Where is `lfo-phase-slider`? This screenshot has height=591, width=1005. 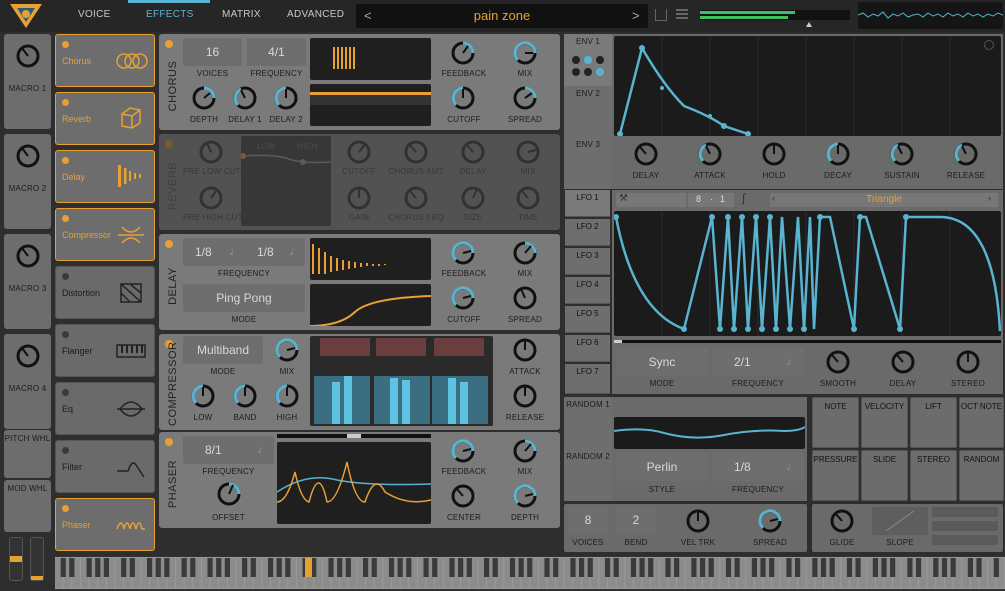
lfo-phase-slider is located at coordinates (807, 341).